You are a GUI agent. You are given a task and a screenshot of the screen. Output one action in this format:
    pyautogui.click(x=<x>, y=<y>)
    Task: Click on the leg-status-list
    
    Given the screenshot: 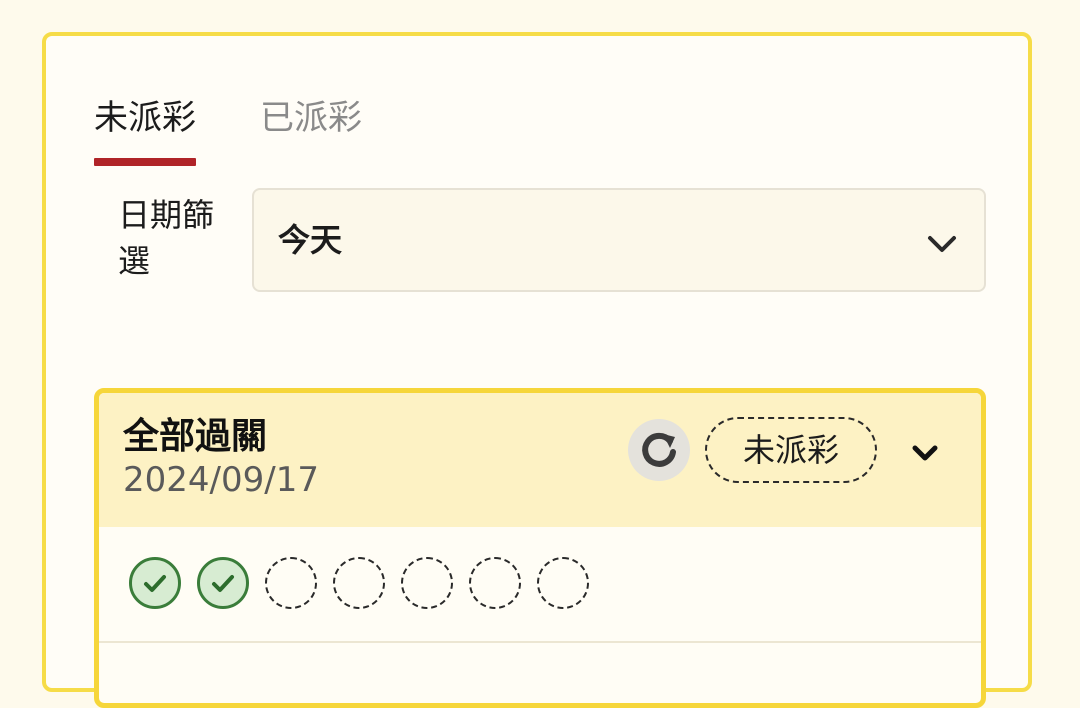 What is the action you would take?
    pyautogui.click(x=359, y=583)
    